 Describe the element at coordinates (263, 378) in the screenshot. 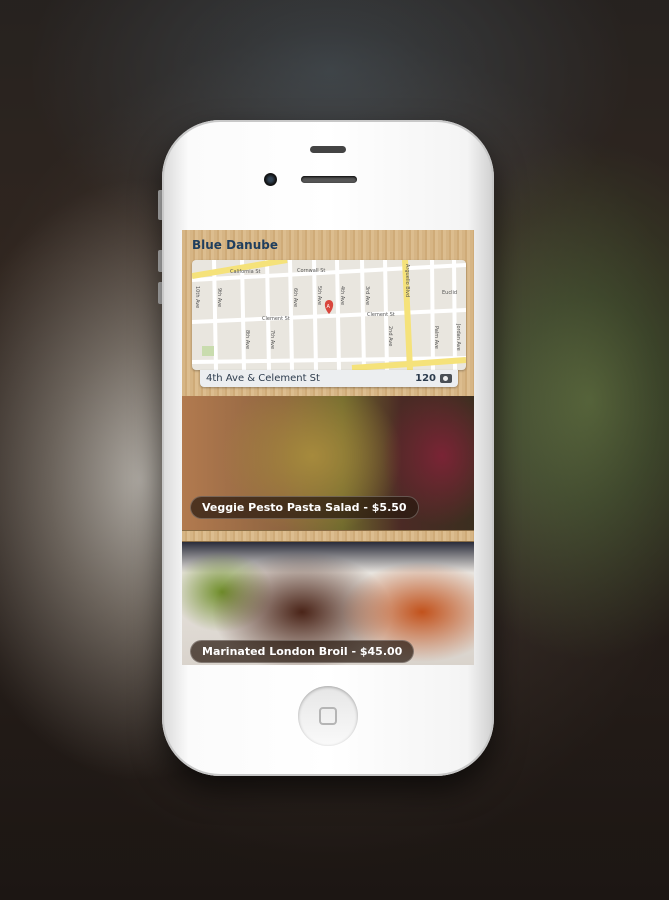

I see `location-address: 4th Ave & Celement St` at that location.